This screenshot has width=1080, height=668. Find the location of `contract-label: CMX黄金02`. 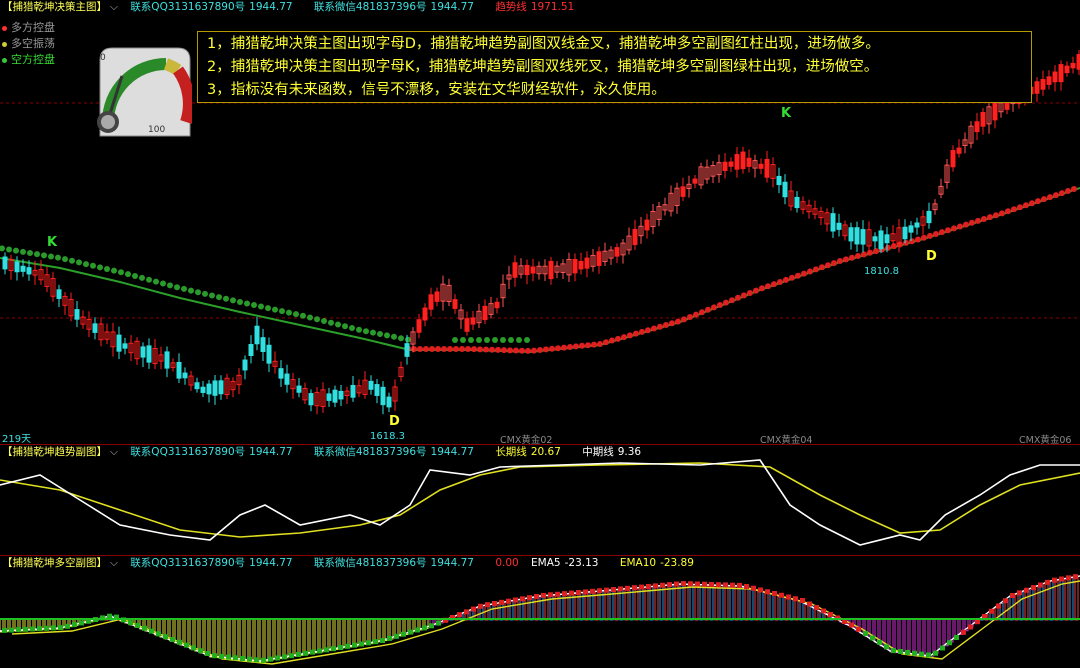

contract-label: CMX黄金02 is located at coordinates (526, 439).